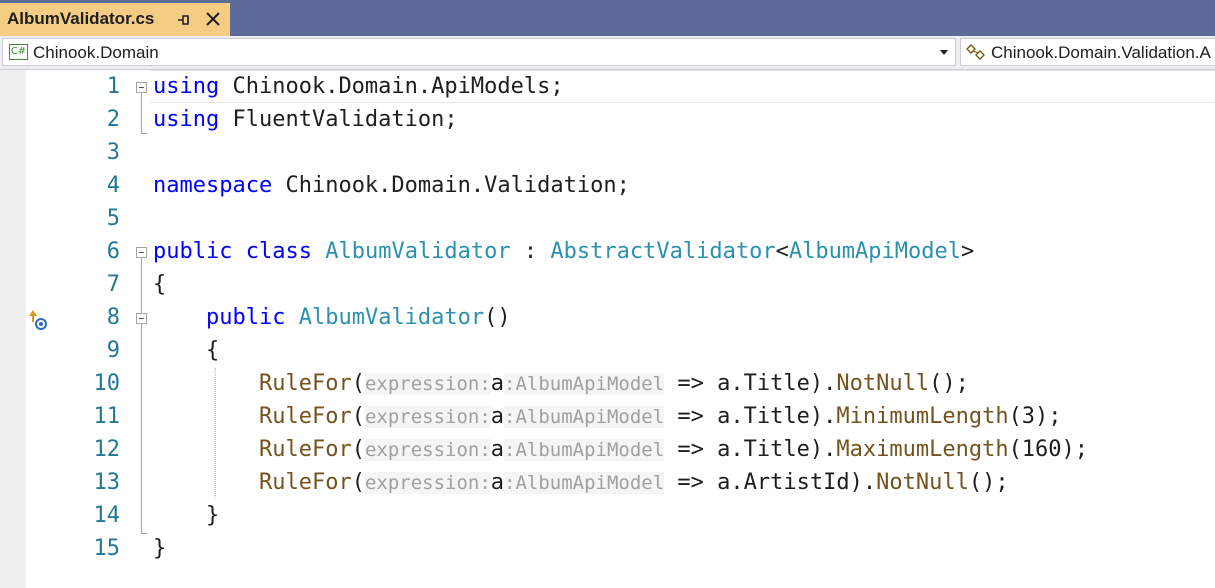 This screenshot has height=588, width=1215. What do you see at coordinates (113, 152) in the screenshot?
I see `line-number: 3` at bounding box center [113, 152].